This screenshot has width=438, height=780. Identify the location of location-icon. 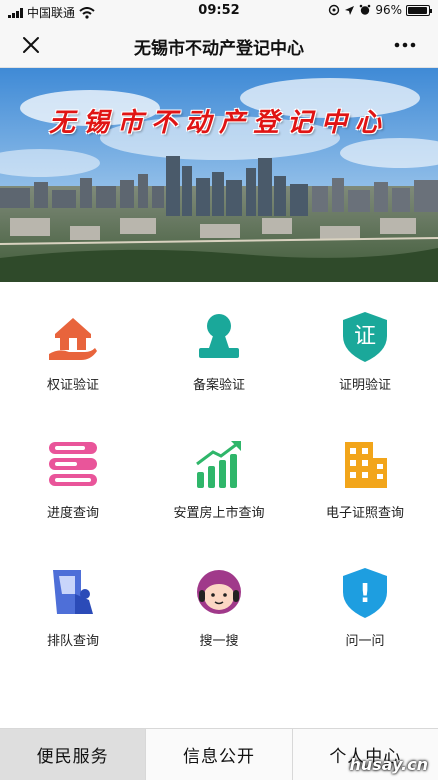
(350, 10).